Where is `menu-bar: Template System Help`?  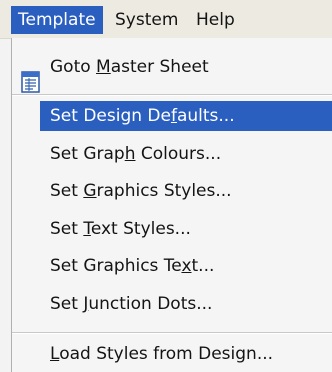
menu-bar: Template System Help is located at coordinates (166, 19).